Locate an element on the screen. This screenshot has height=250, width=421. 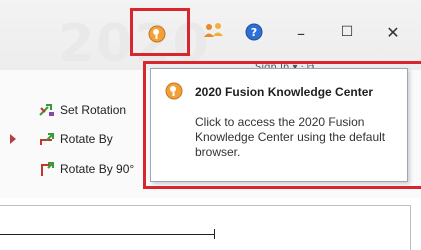
rotate-by-button: Rotate By is located at coordinates (75, 139).